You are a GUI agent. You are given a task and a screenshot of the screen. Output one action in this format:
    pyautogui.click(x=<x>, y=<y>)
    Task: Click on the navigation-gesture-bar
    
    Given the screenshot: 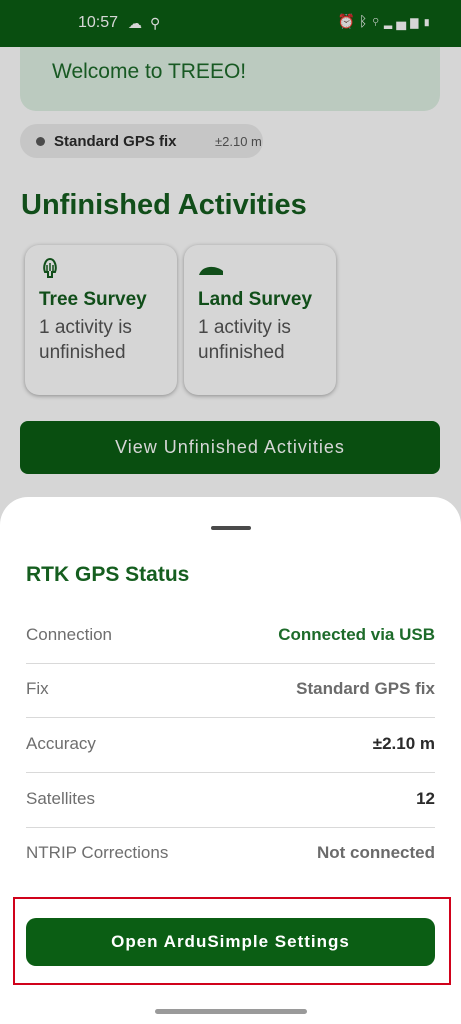 What is the action you would take?
    pyautogui.click(x=231, y=1011)
    